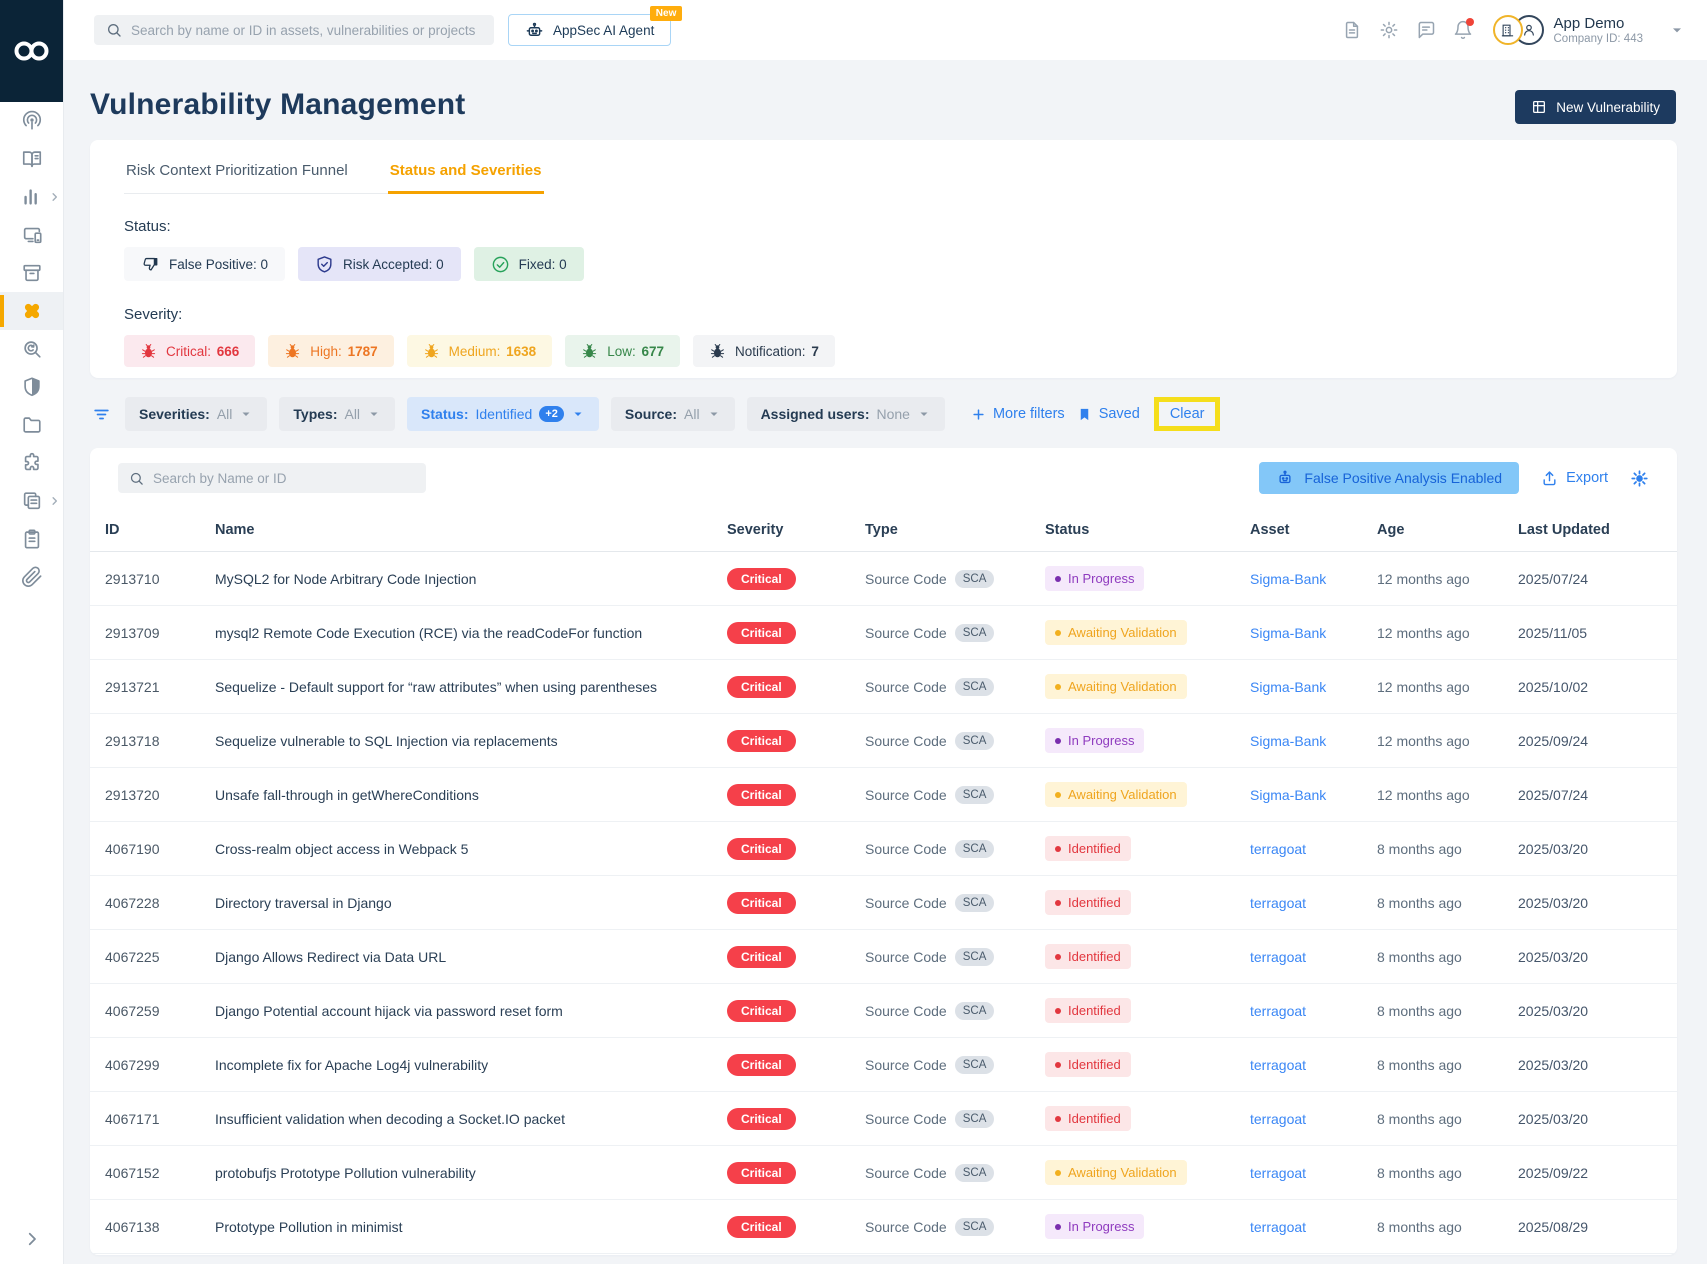 The image size is (1707, 1264). I want to click on sidebar-item-paperclip, so click(31, 577).